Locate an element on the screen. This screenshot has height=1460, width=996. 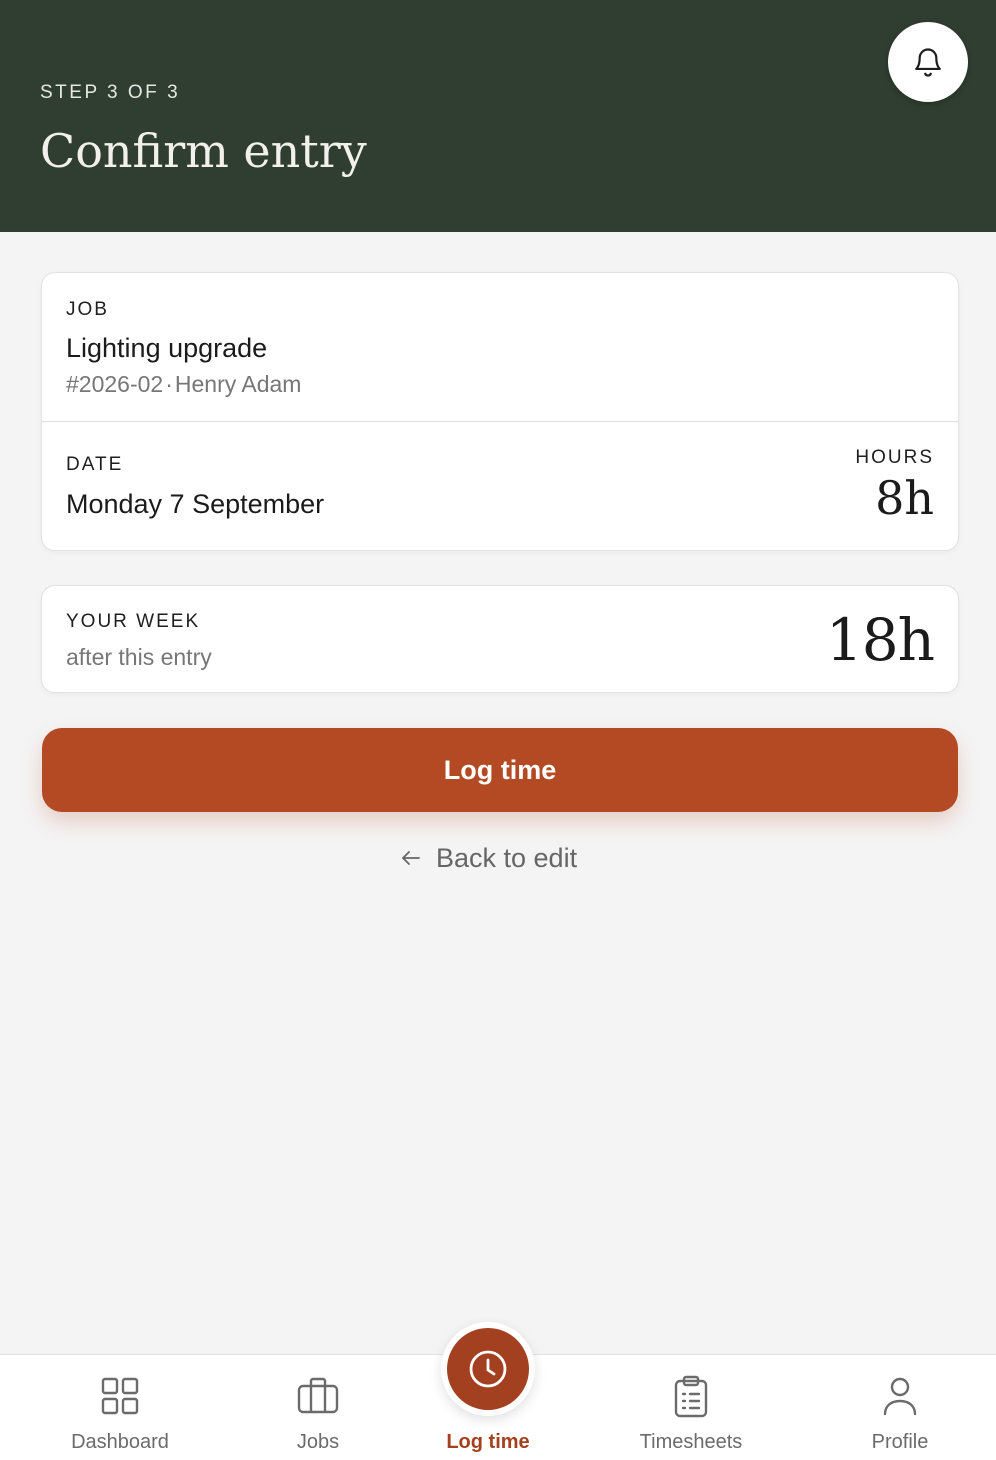
arrow-left-icon is located at coordinates (411, 858).